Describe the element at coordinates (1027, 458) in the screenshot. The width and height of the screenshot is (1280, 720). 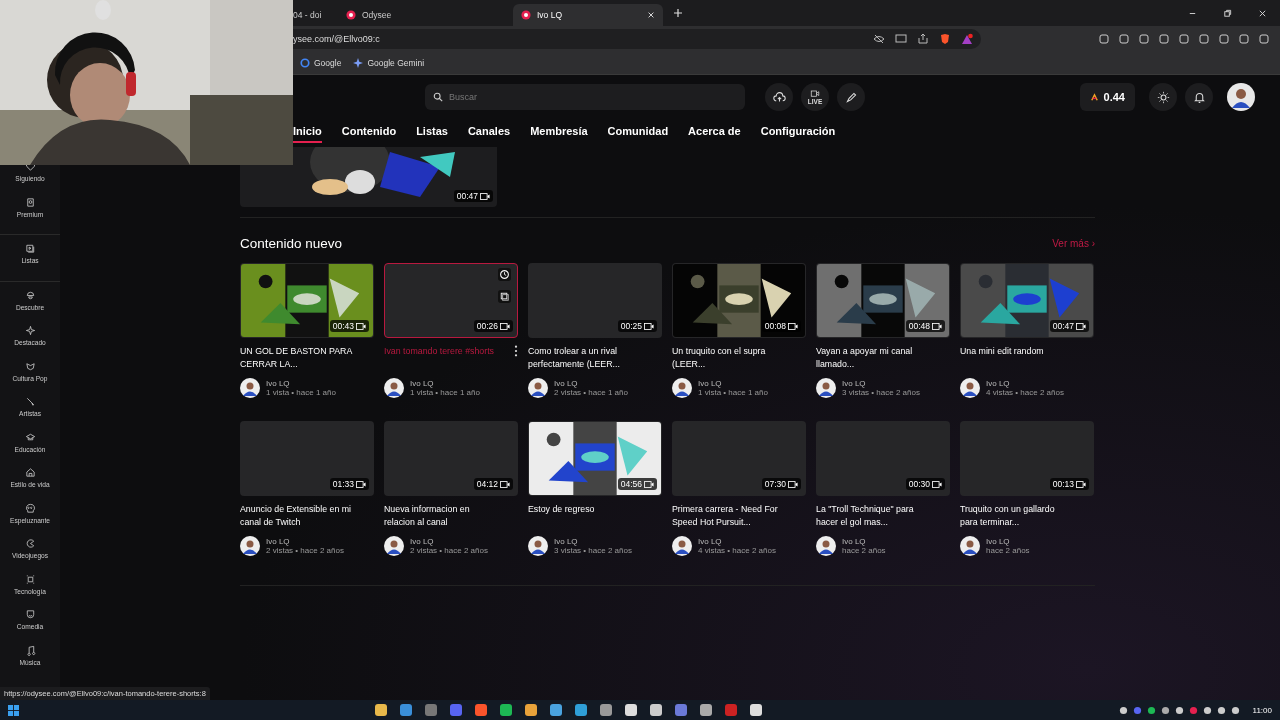
I see `video-thumbnail: 00:13` at that location.